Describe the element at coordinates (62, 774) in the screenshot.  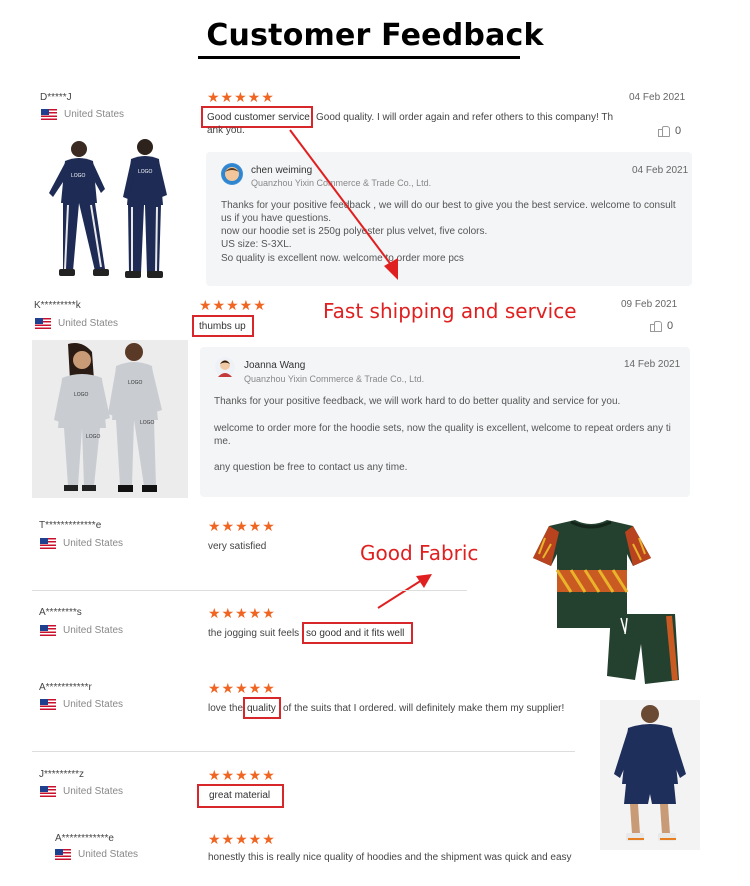
I see `reviewer-name: J*********z` at that location.